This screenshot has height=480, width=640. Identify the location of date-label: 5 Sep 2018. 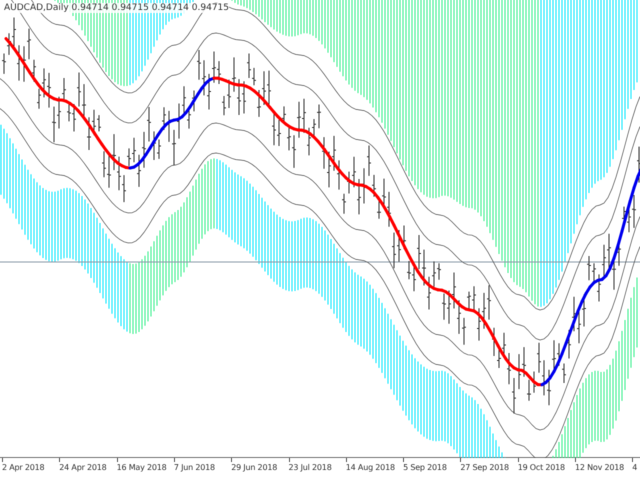
(425, 465).